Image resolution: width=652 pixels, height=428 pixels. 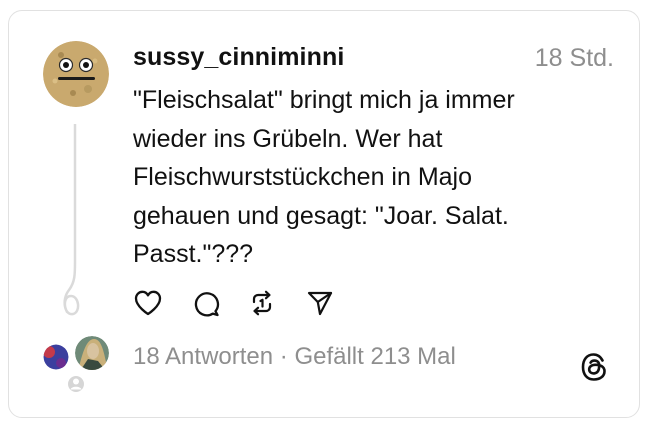 I want to click on reply-avatar-placeholder, so click(x=76, y=384).